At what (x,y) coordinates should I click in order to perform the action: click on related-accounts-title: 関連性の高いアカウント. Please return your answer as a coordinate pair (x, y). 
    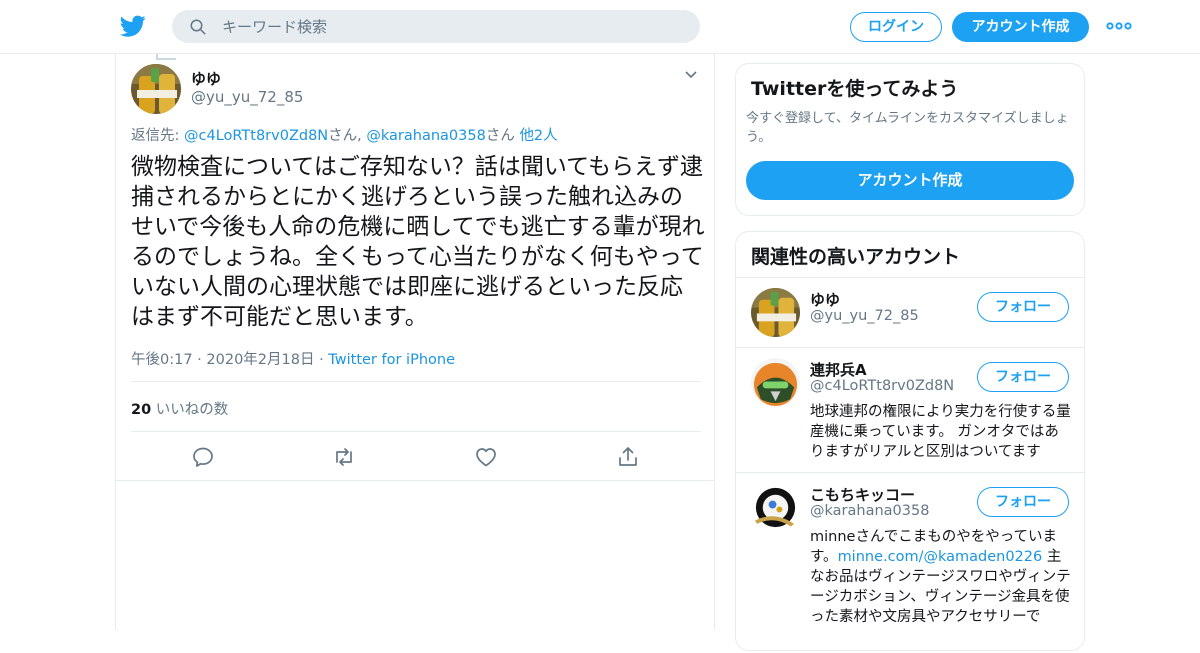
    Looking at the image, I should click on (856, 257).